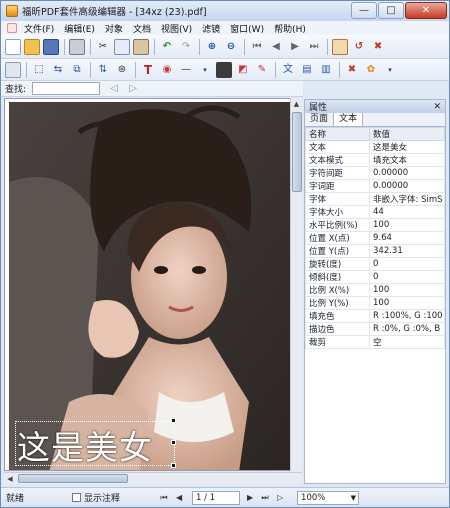 The height and width of the screenshot is (508, 450). What do you see at coordinates (328, 497) in the screenshot?
I see `zoom-select: 100% ▼` at bounding box center [328, 497].